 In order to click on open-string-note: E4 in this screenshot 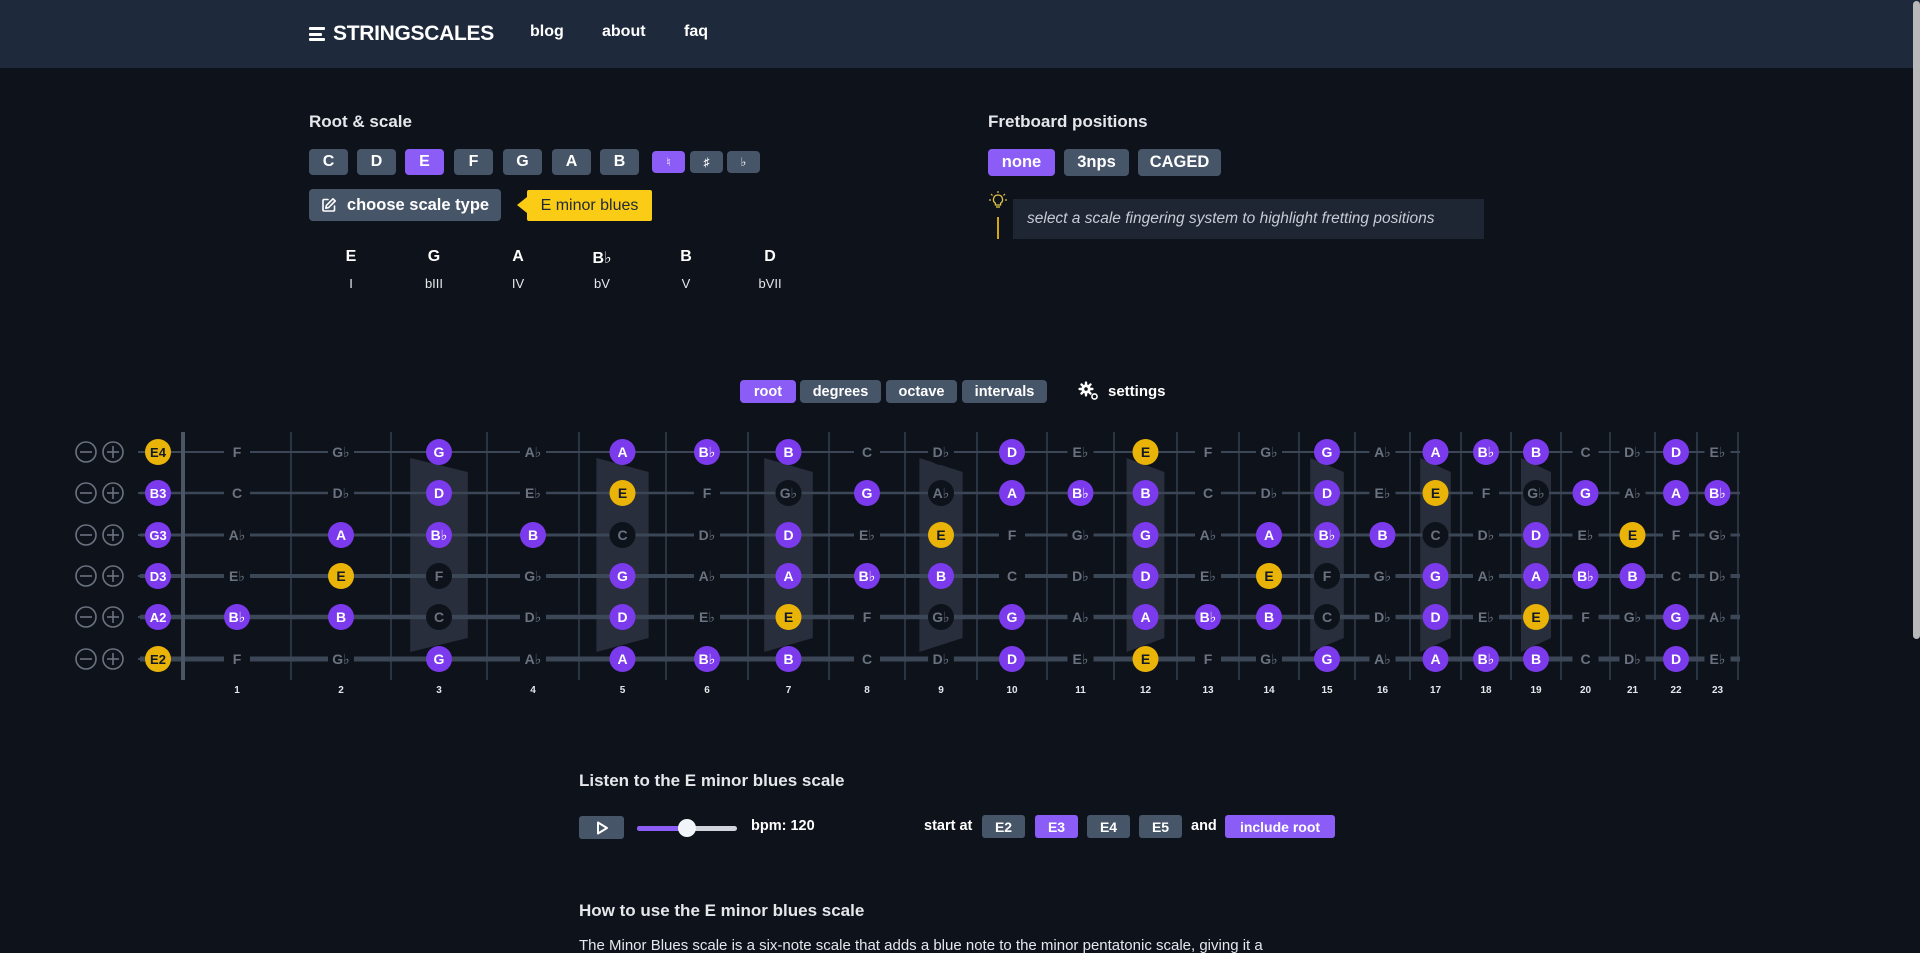, I will do `click(154, 452)`.